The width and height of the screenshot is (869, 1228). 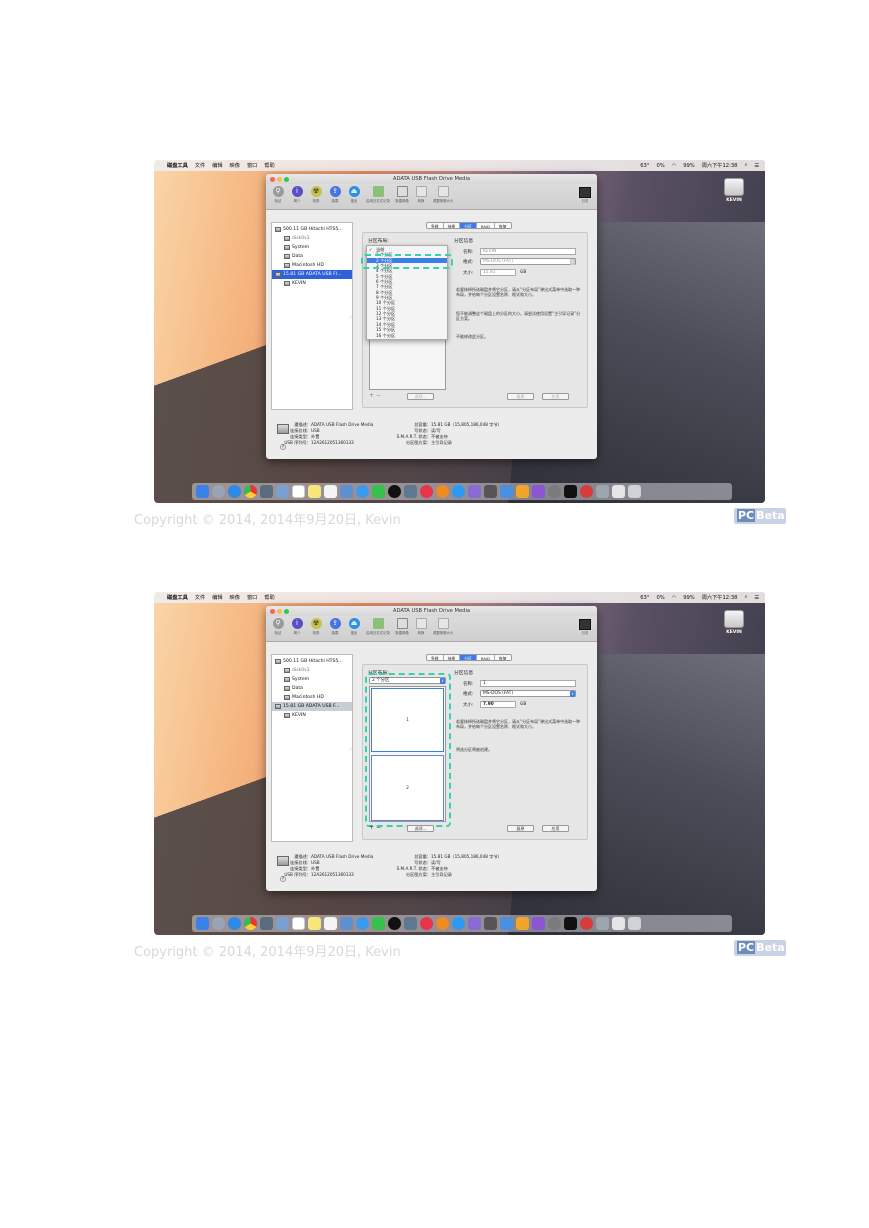 I want to click on revert-button: 复原, so click(x=520, y=828).